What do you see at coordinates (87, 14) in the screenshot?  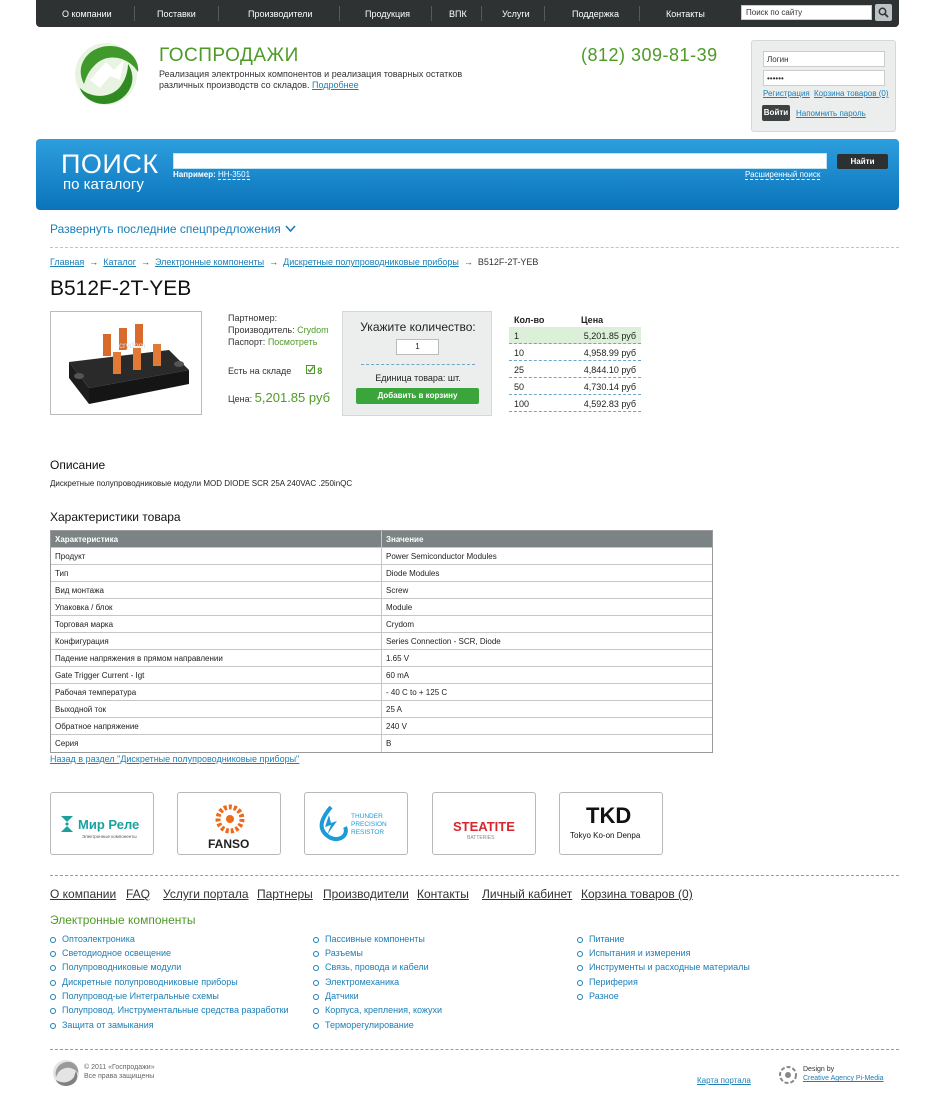 I see `nav-about: О компании` at bounding box center [87, 14].